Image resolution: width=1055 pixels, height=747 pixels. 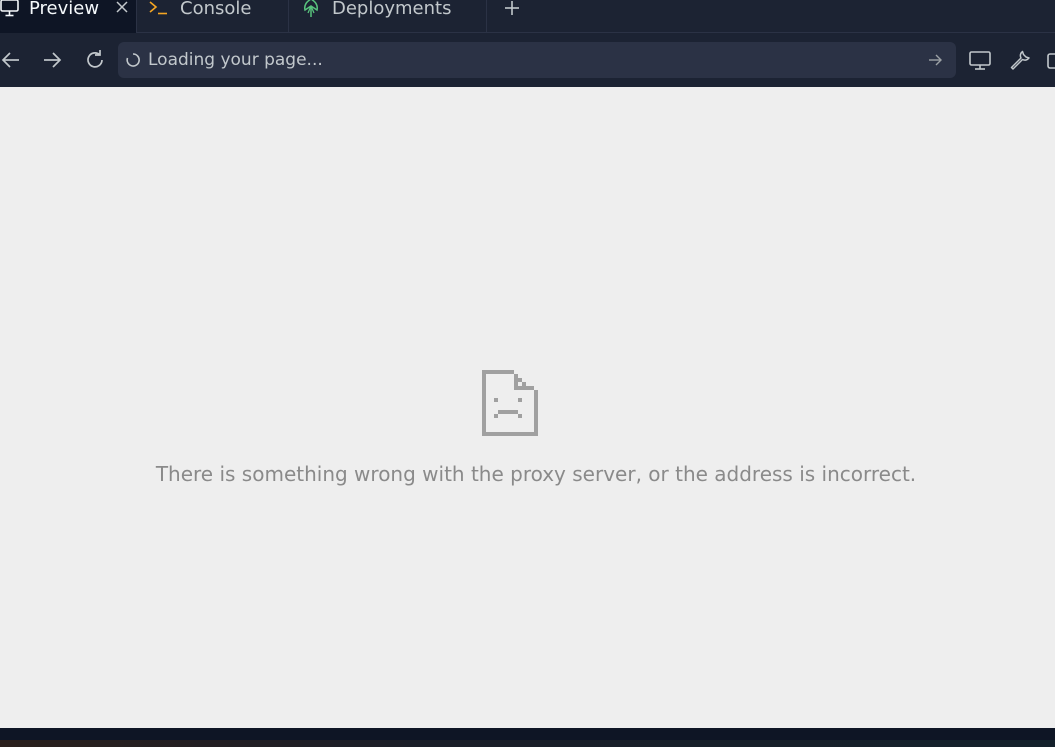 I want to click on tab-console-label: Console, so click(x=216, y=9).